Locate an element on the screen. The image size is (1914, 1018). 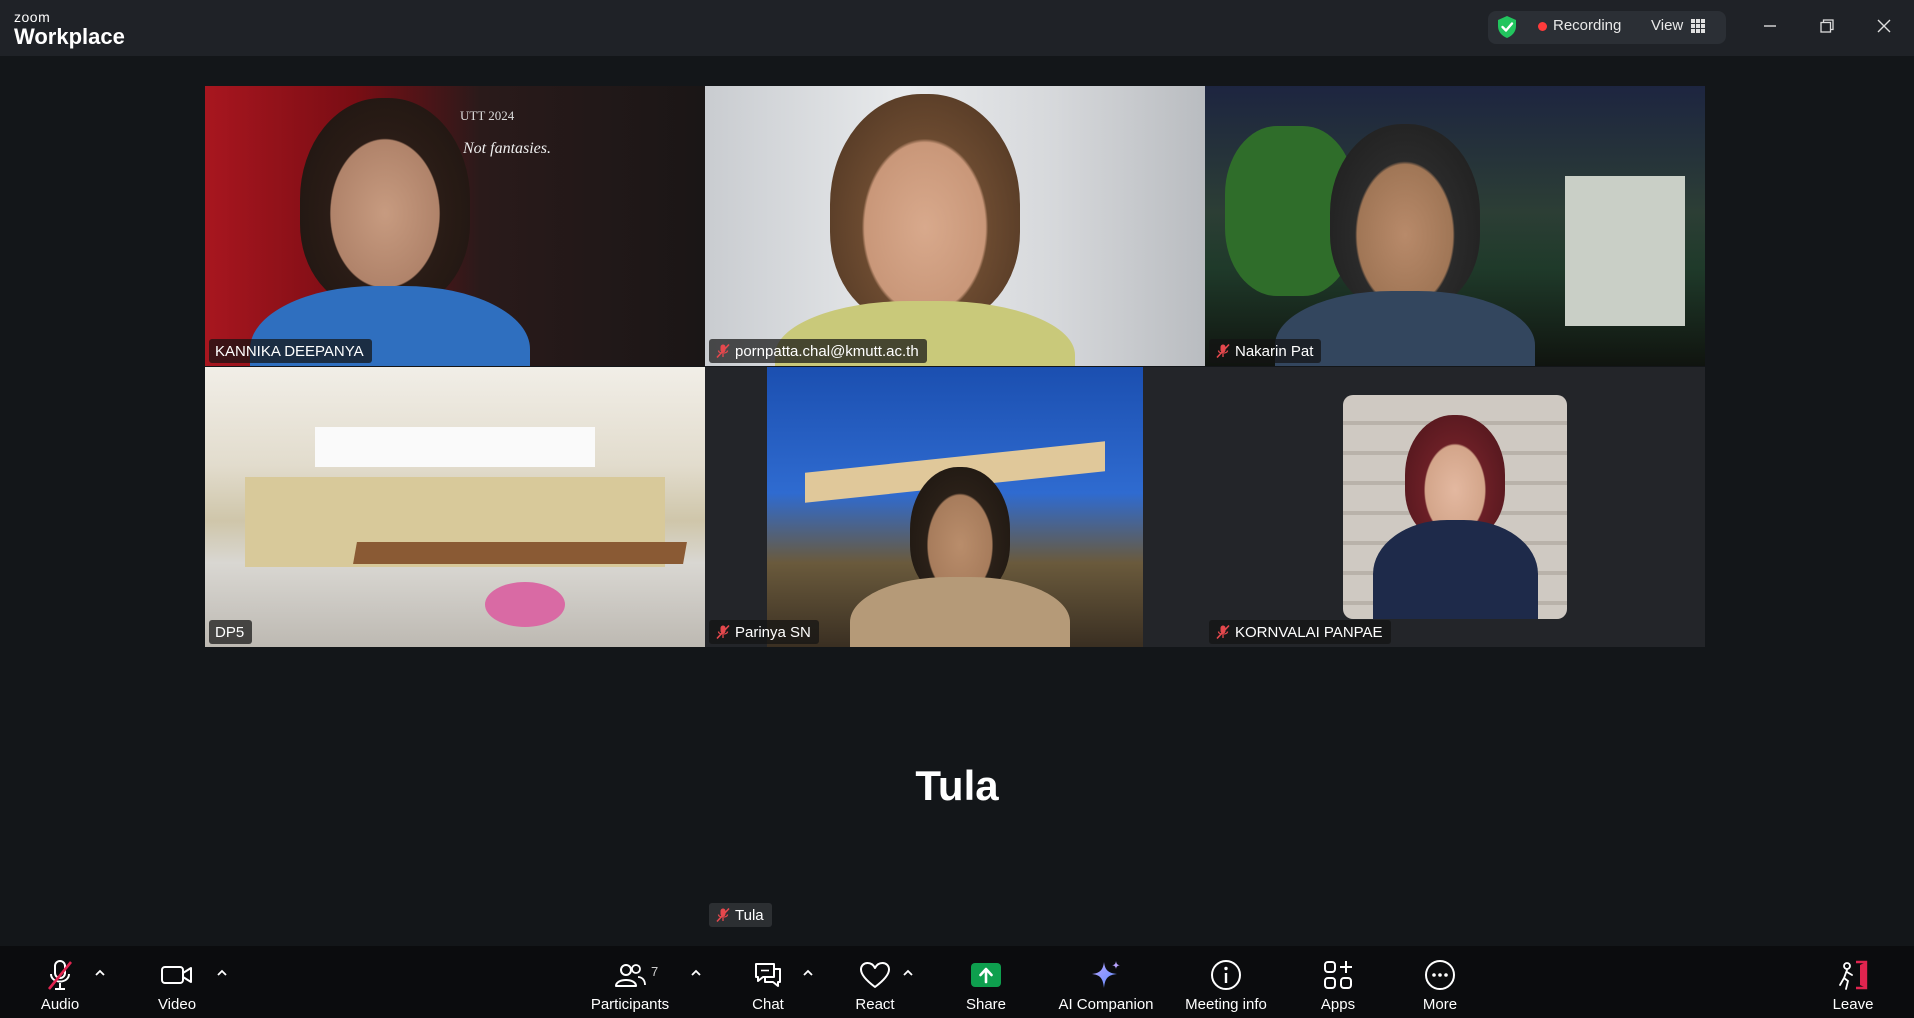
minimize-button is located at coordinates (1770, 26).